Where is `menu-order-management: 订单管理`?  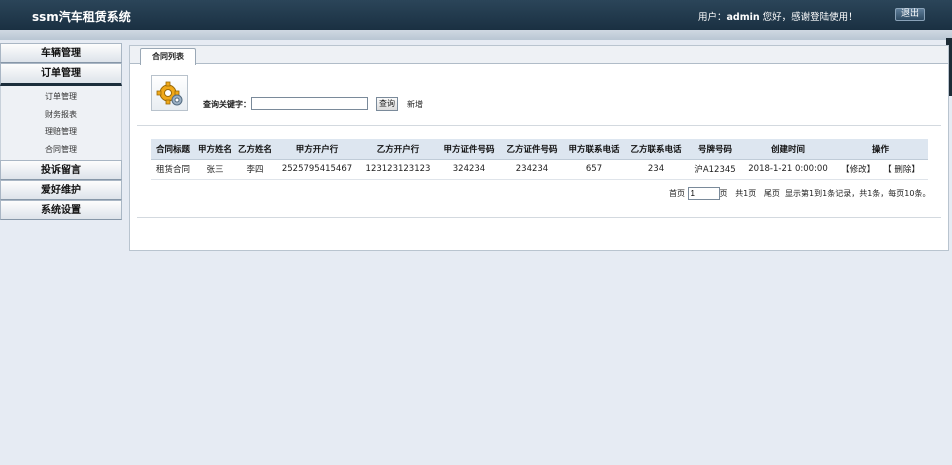 menu-order-management: 订单管理 is located at coordinates (61, 74).